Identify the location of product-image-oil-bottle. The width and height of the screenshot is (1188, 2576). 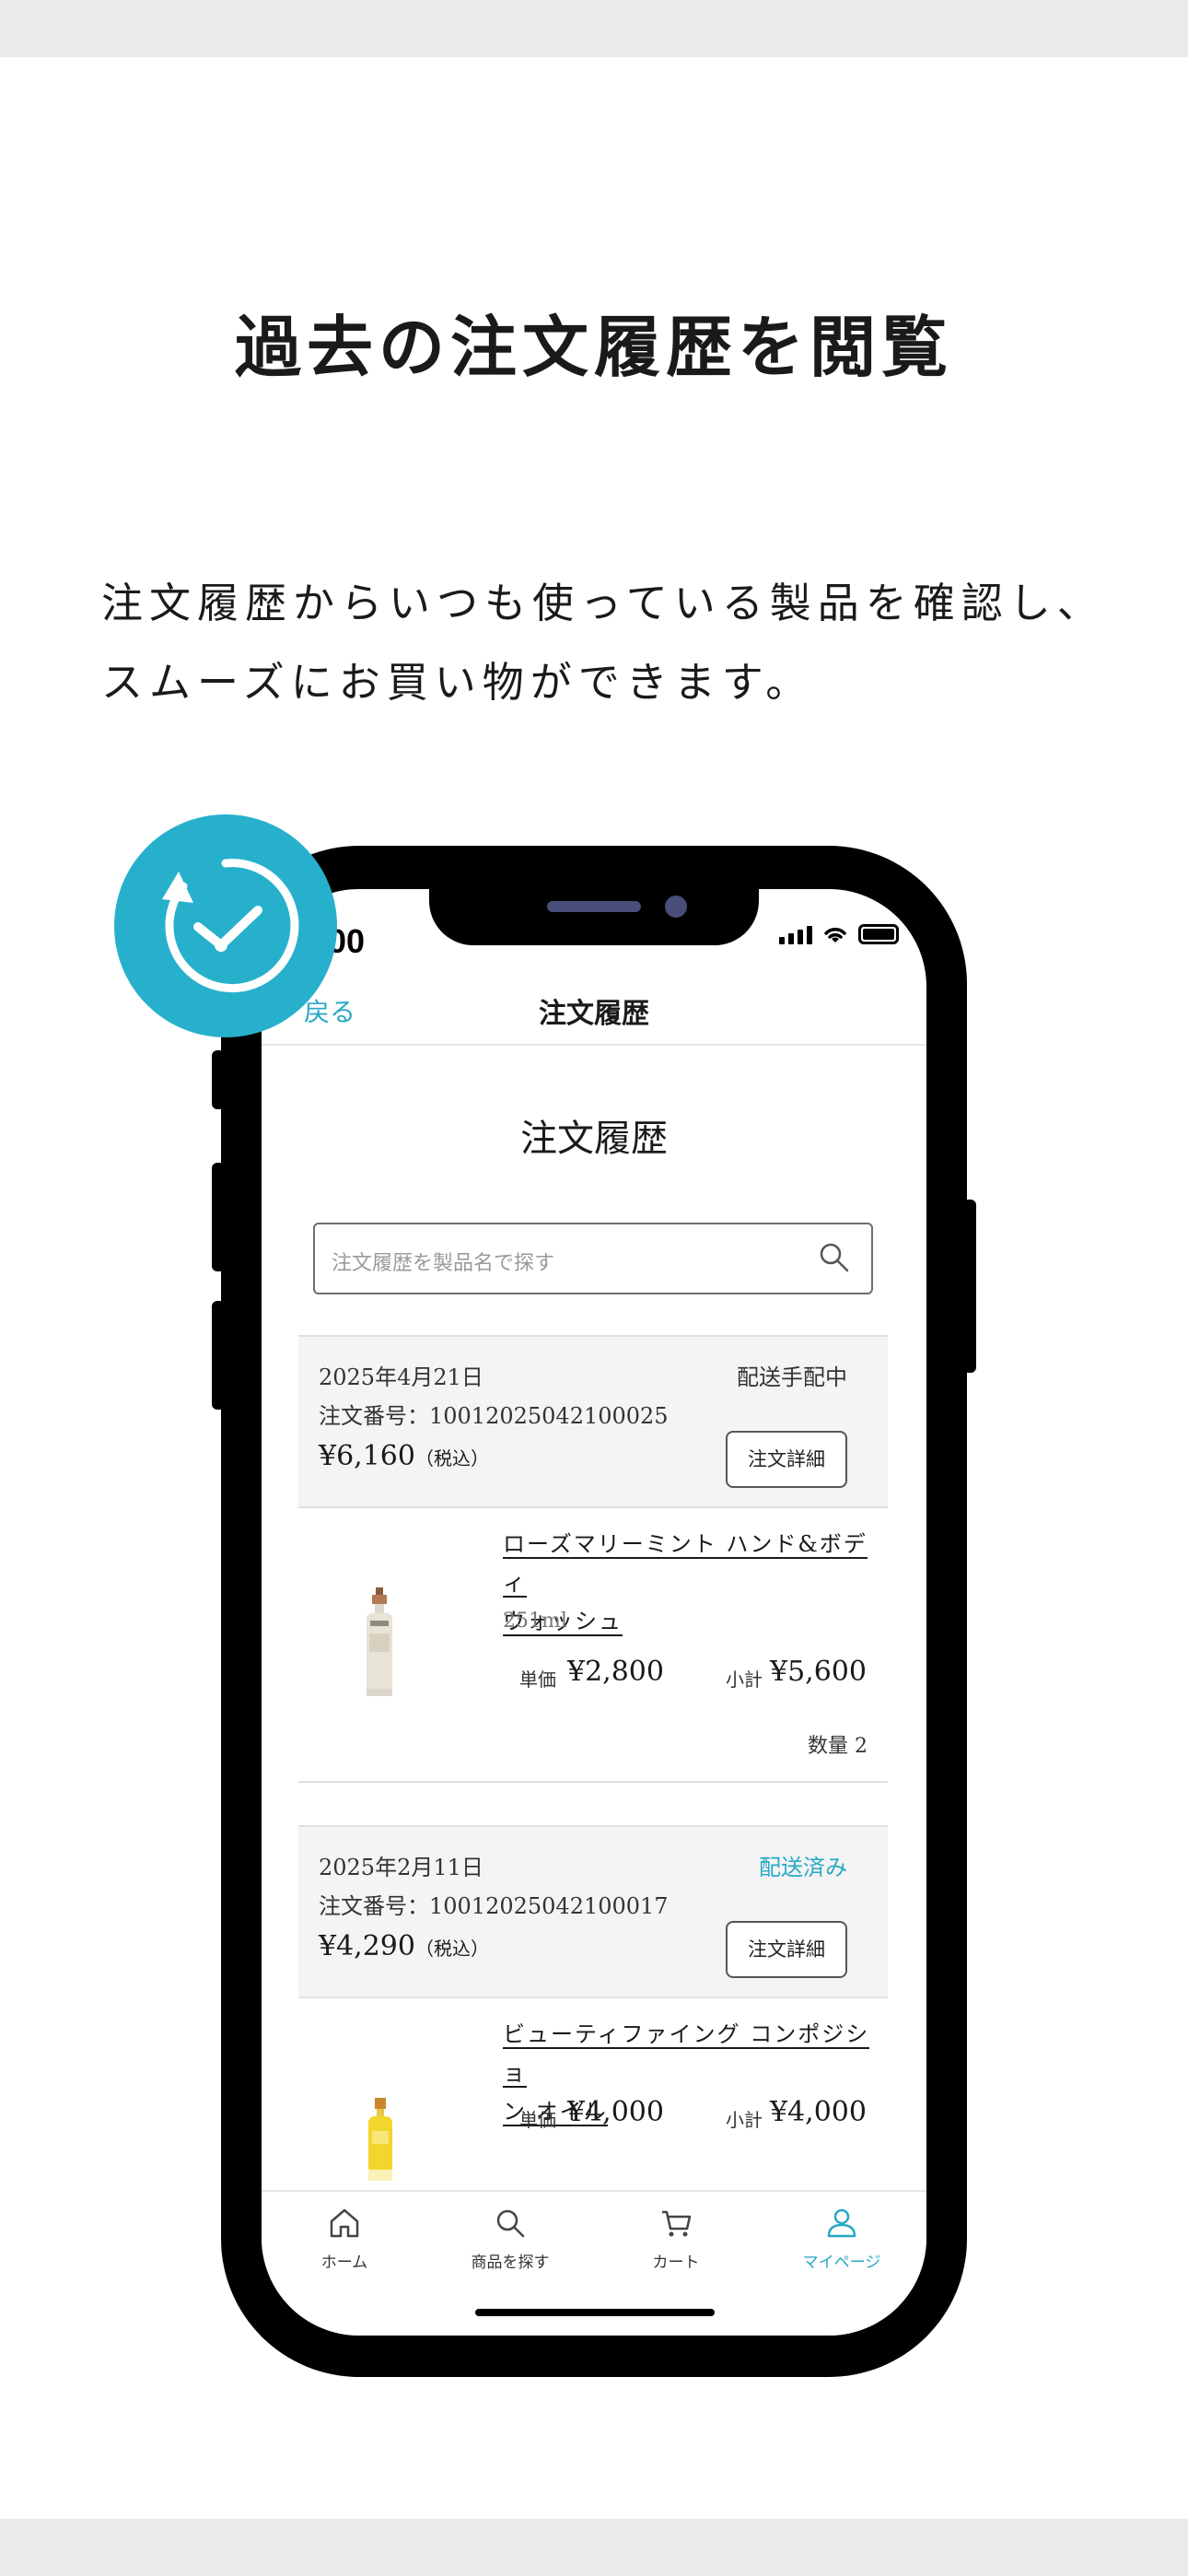
(380, 2139).